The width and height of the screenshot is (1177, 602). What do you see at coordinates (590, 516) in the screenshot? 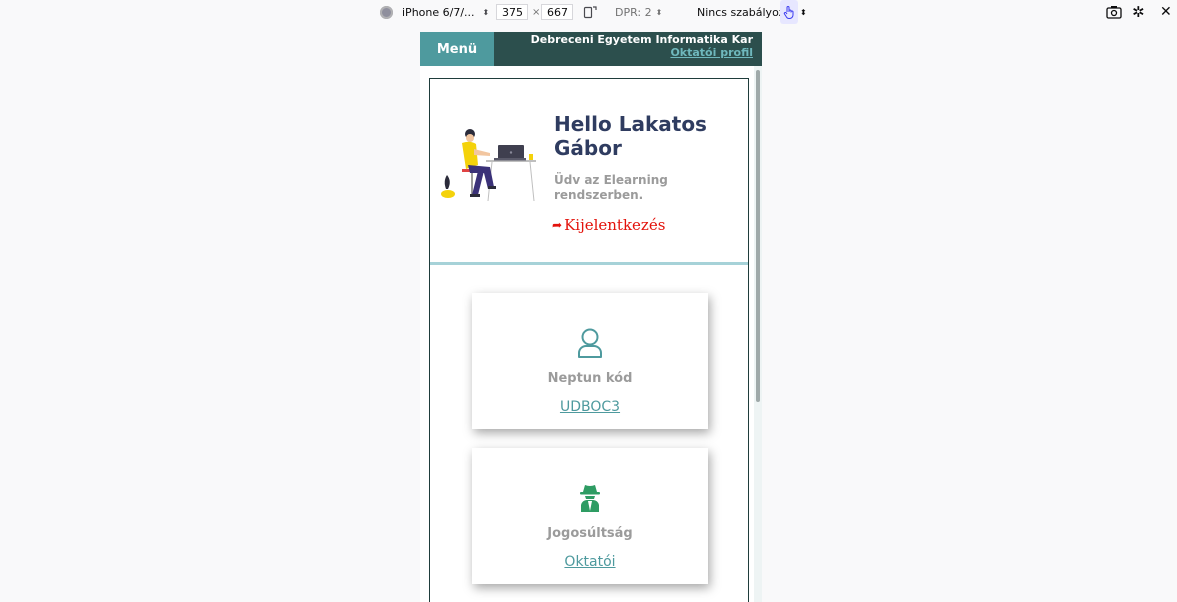
I see `permission-card: Jogosúltság Oktatói` at bounding box center [590, 516].